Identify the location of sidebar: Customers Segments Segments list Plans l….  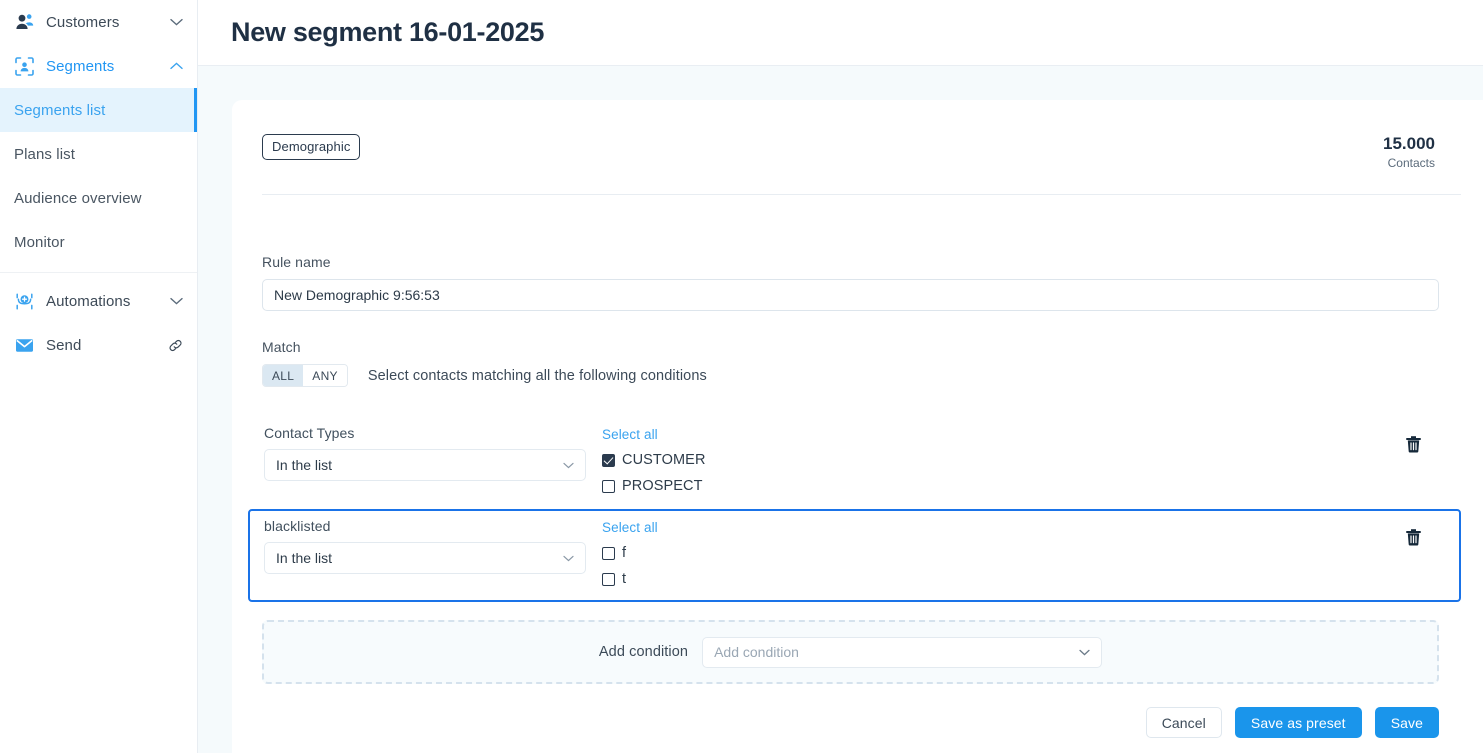
(99, 376).